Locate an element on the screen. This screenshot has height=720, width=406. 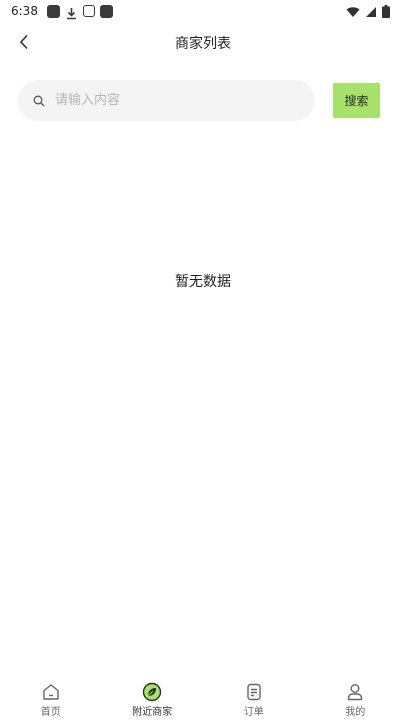
battery-icon is located at coordinates (386, 11).